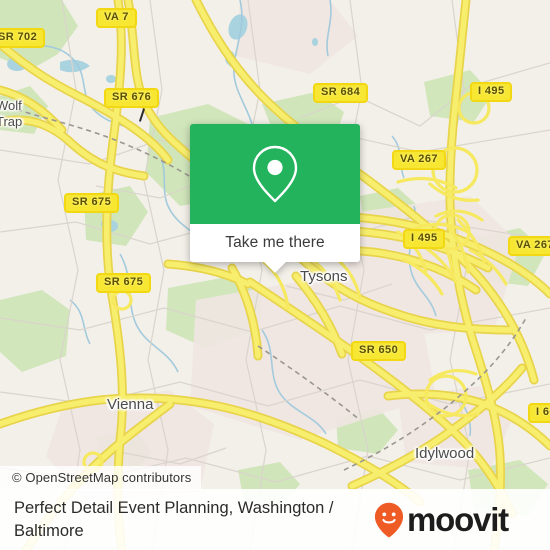 Image resolution: width=550 pixels, height=550 pixels. I want to click on take-me-there-label: Take me there, so click(275, 242).